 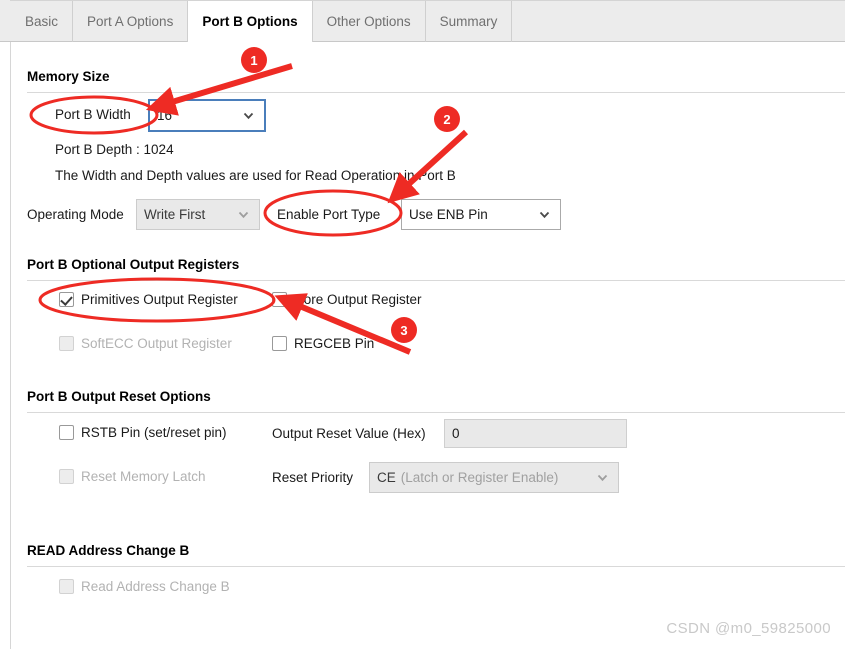 I want to click on port-b-width-label: Port B Width, so click(x=93, y=114).